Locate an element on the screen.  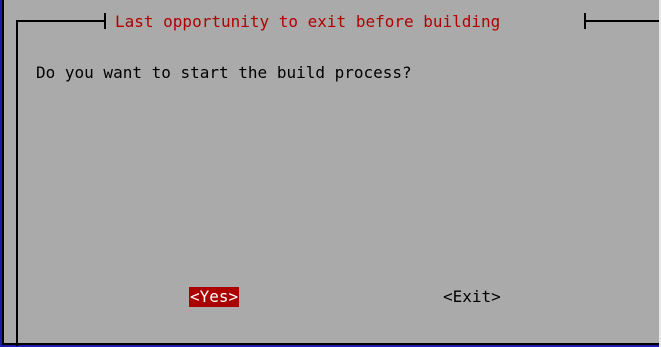
dialog-title: Last opportunity to exit before building is located at coordinates (308, 21).